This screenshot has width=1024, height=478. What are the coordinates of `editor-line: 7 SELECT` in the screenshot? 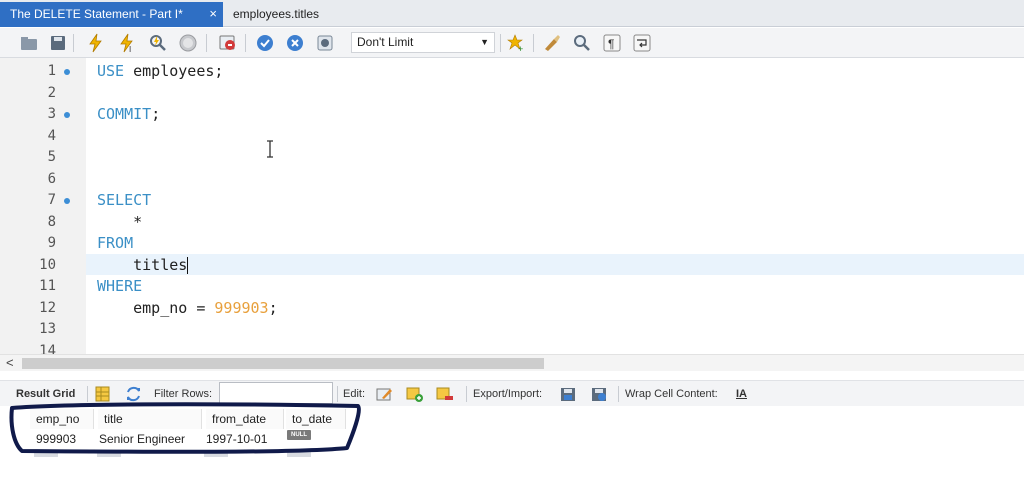 It's located at (512, 201).